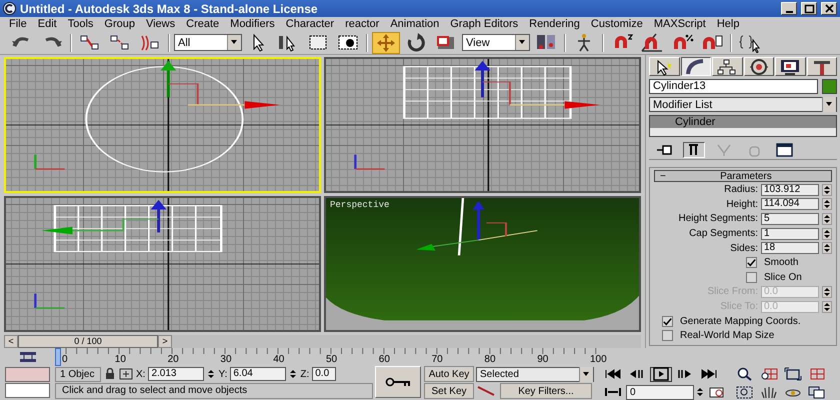  I want to click on ruler-label: 80, so click(490, 359).